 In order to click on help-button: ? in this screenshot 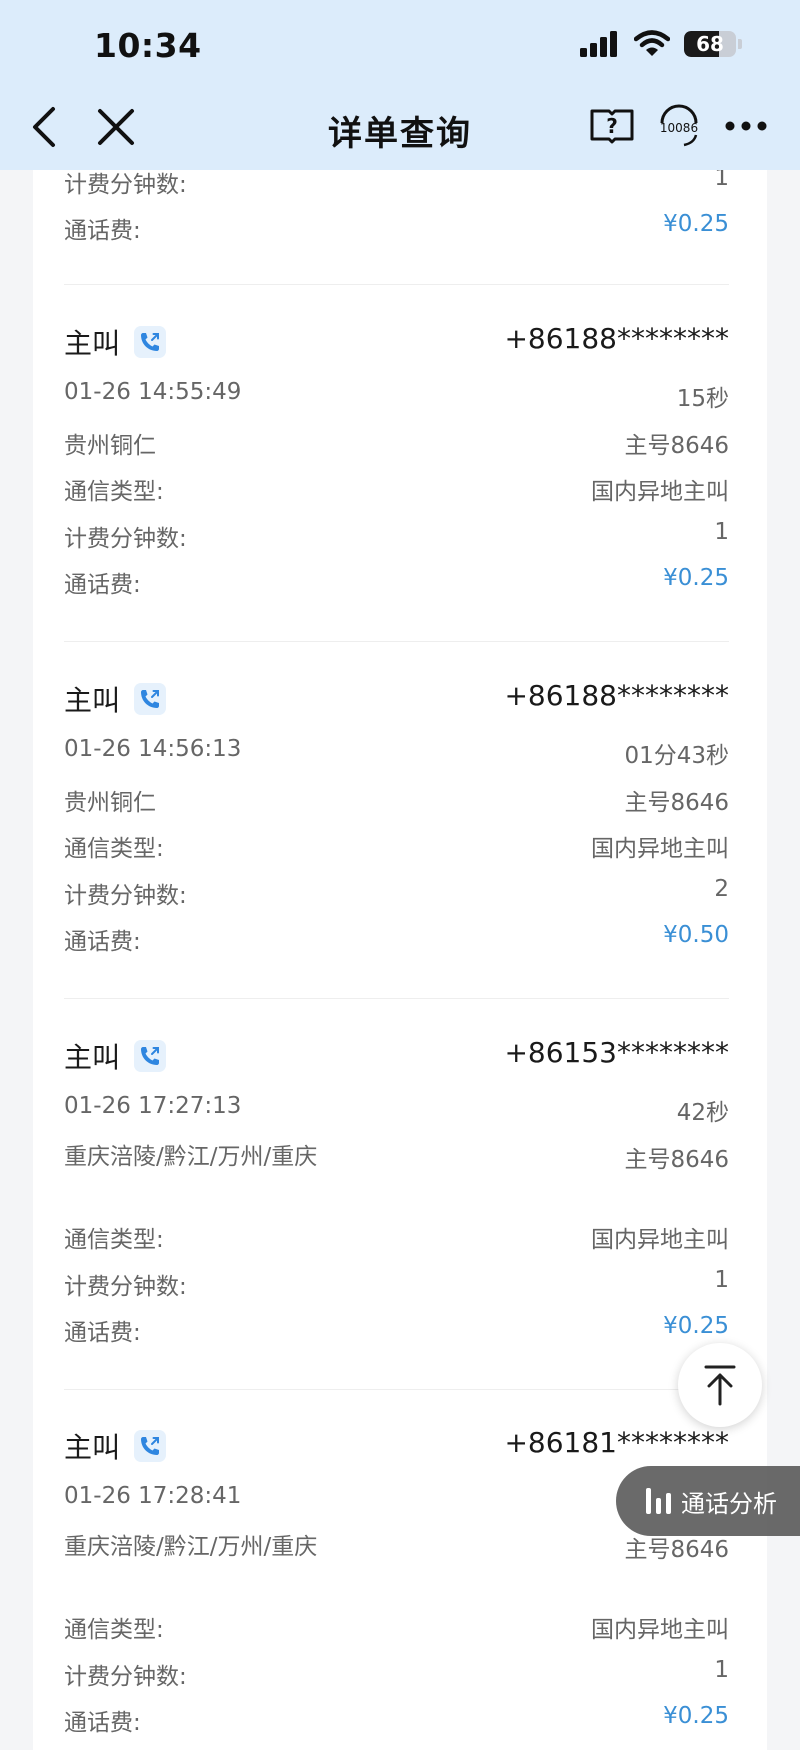, I will do `click(612, 126)`.